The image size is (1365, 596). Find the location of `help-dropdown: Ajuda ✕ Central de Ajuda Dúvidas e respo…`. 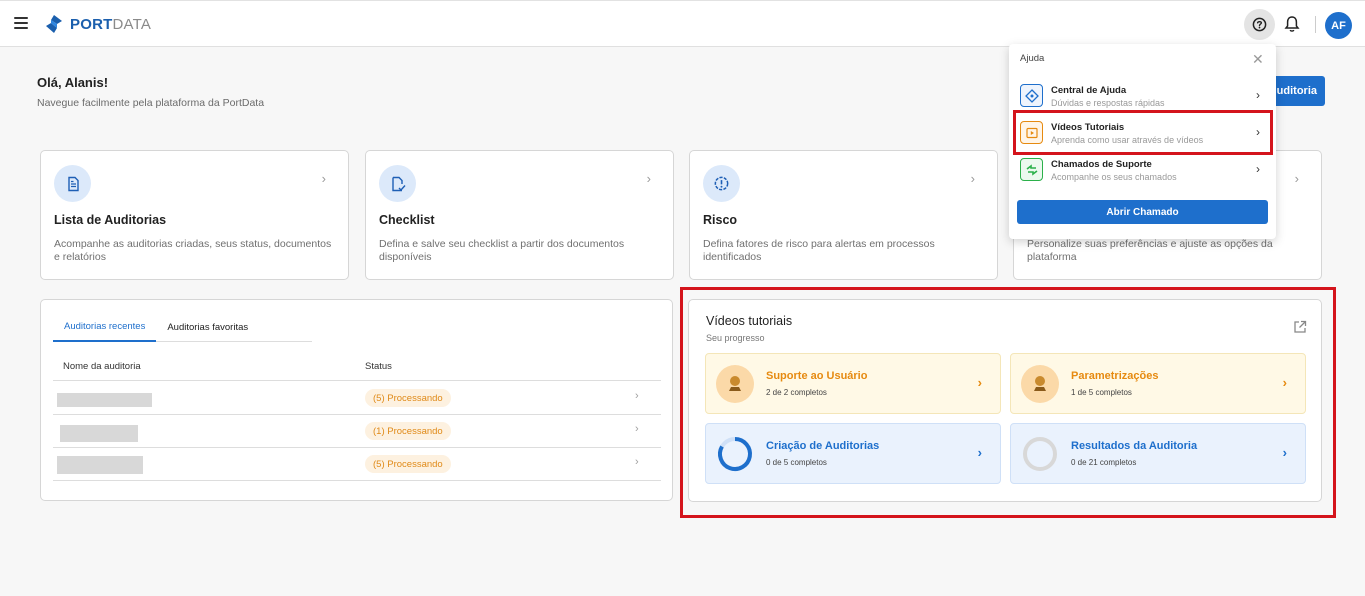

help-dropdown: Ajuda ✕ Central de Ajuda Dúvidas e respo… is located at coordinates (1142, 141).